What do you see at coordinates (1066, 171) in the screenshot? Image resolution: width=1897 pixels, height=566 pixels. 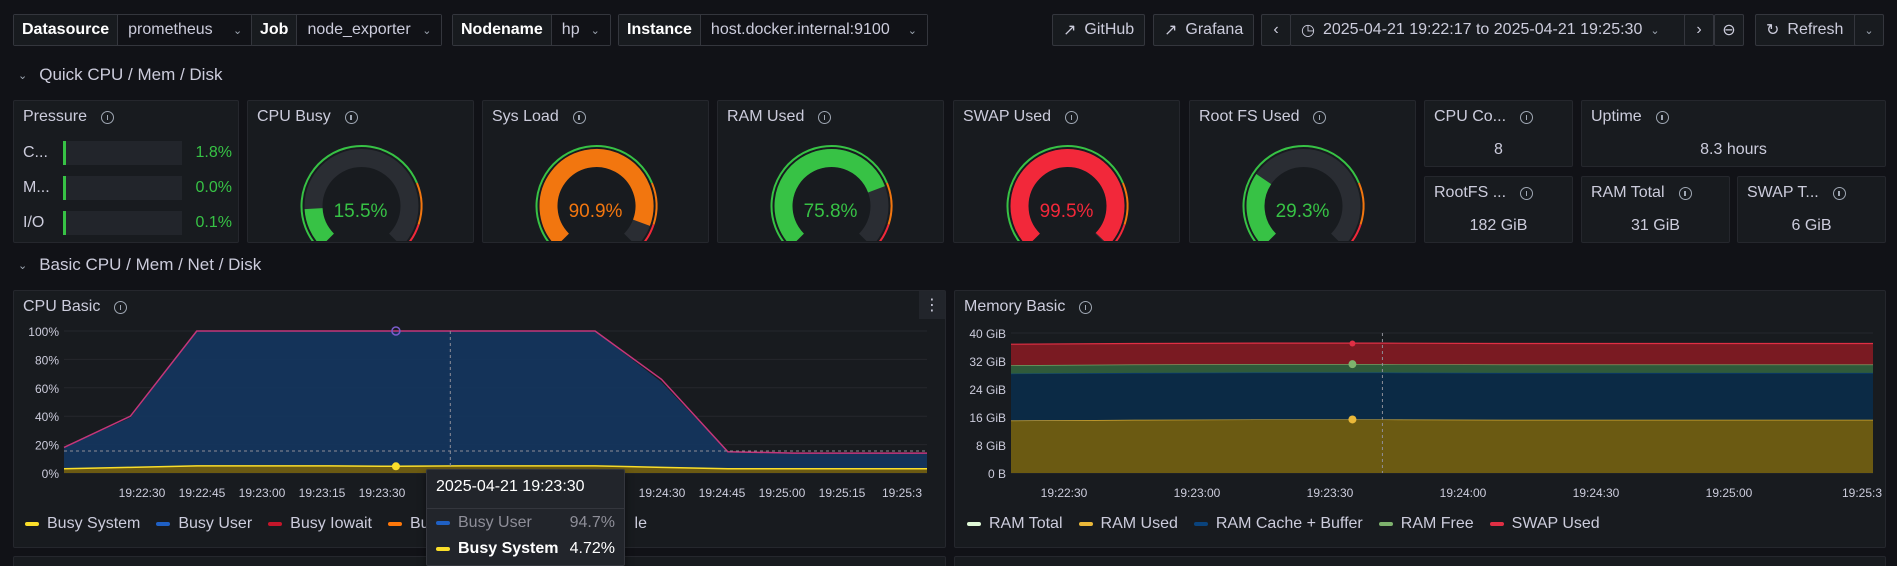 I see `panel-swap-used: SWAP Used 99.5%` at bounding box center [1066, 171].